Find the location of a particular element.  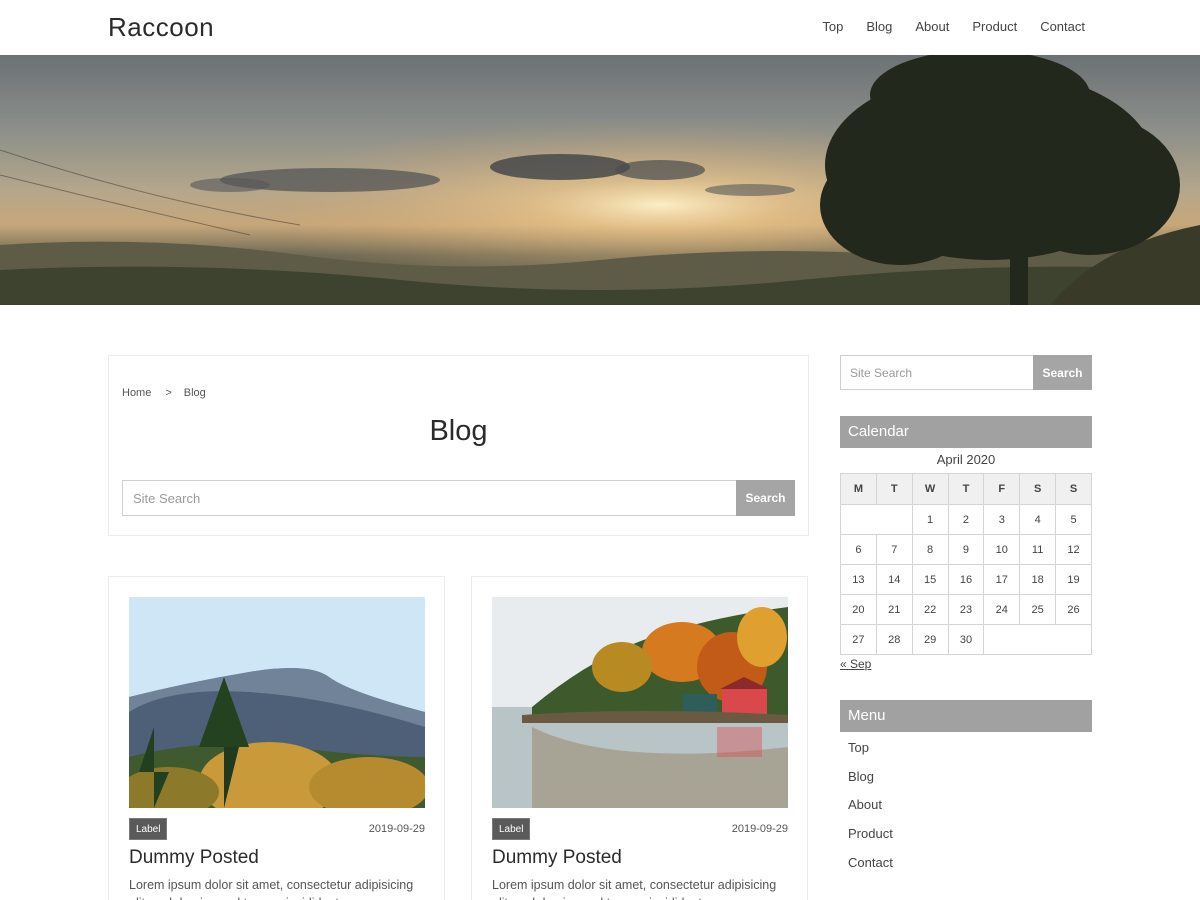

calendar-day: 26 is located at coordinates (1073, 609).